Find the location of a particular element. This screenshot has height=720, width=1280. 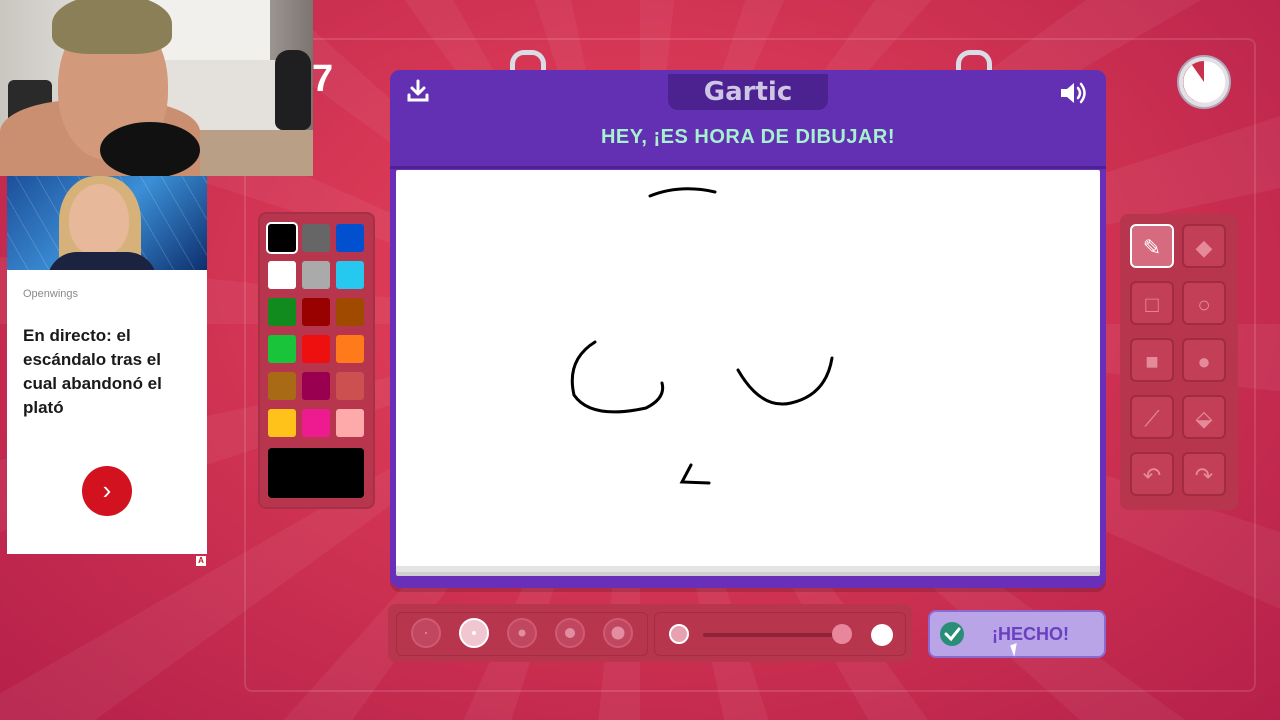

opacity-track is located at coordinates (776, 635).